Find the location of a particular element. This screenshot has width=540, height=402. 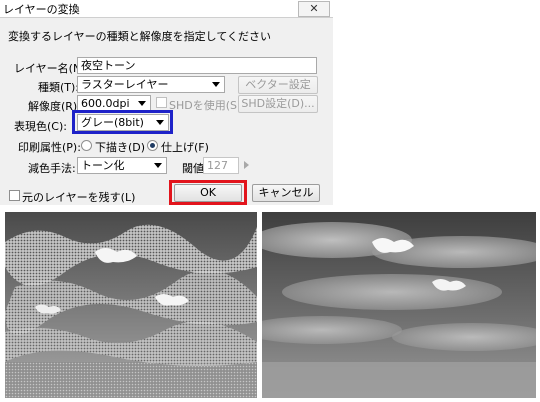

color-select-value: グレー(8bit) is located at coordinates (112, 122).